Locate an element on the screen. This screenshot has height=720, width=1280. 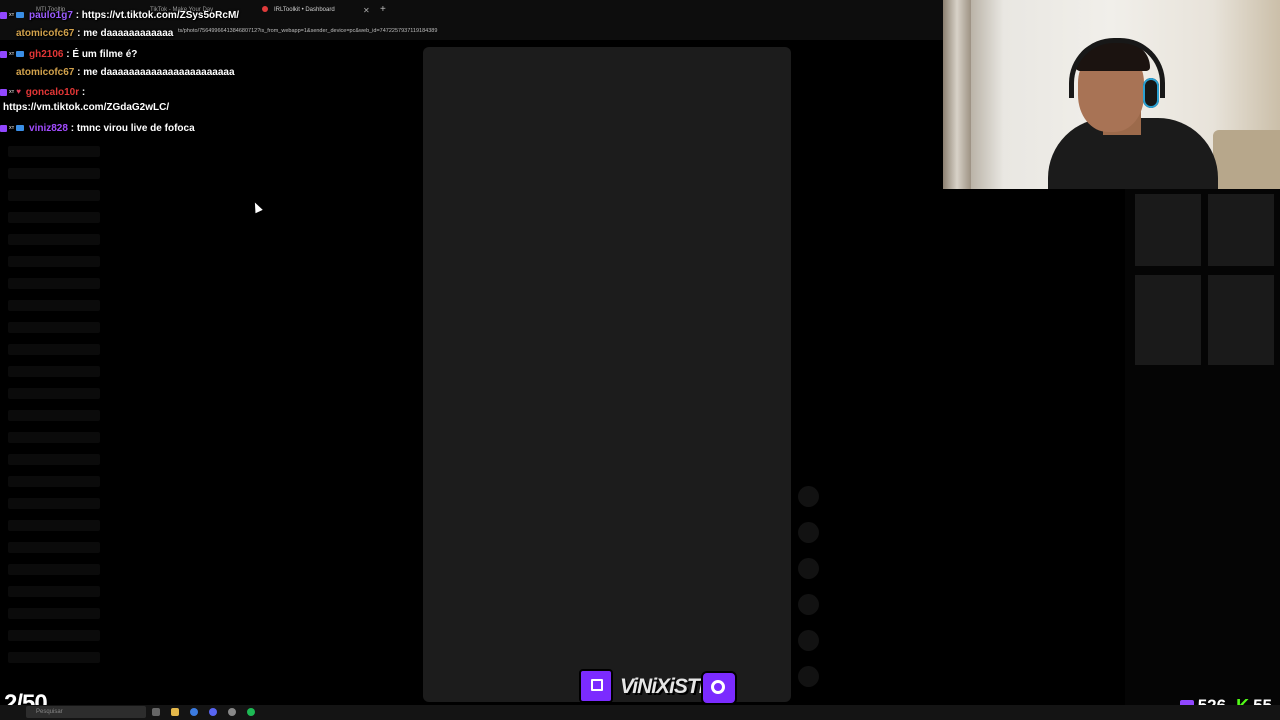
tab-label: IRLToolkit • Dashboard is located at coordinates (304, 10).